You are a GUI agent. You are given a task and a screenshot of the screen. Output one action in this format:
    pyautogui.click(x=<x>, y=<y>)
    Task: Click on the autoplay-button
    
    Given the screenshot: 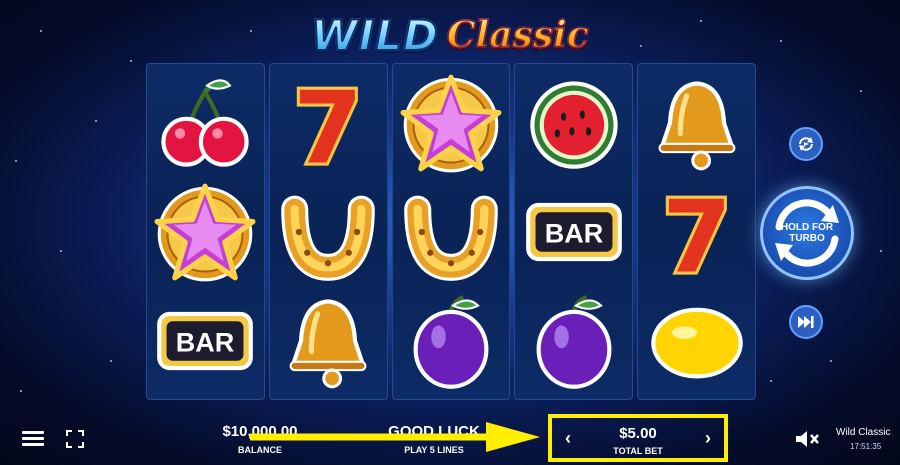 What is the action you would take?
    pyautogui.click(x=806, y=144)
    